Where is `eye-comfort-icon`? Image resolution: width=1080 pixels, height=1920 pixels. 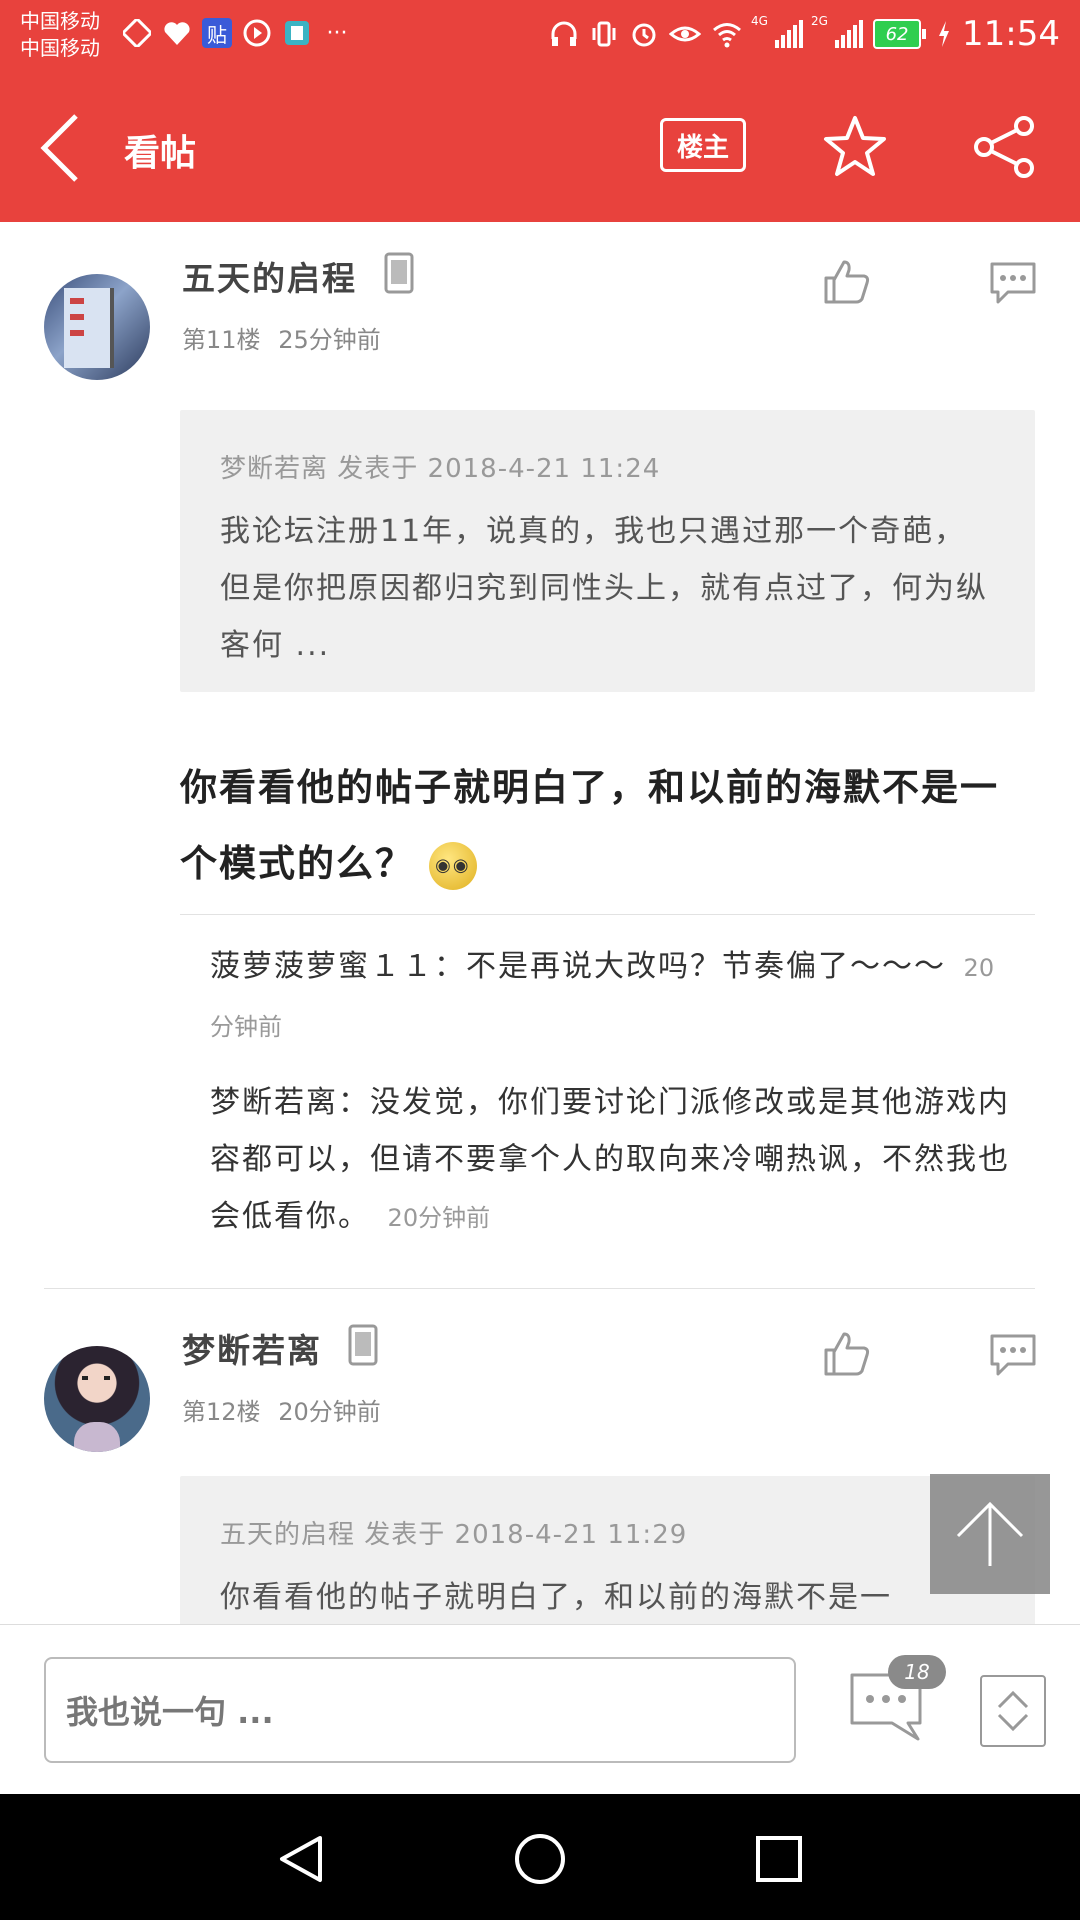 eye-comfort-icon is located at coordinates (685, 34).